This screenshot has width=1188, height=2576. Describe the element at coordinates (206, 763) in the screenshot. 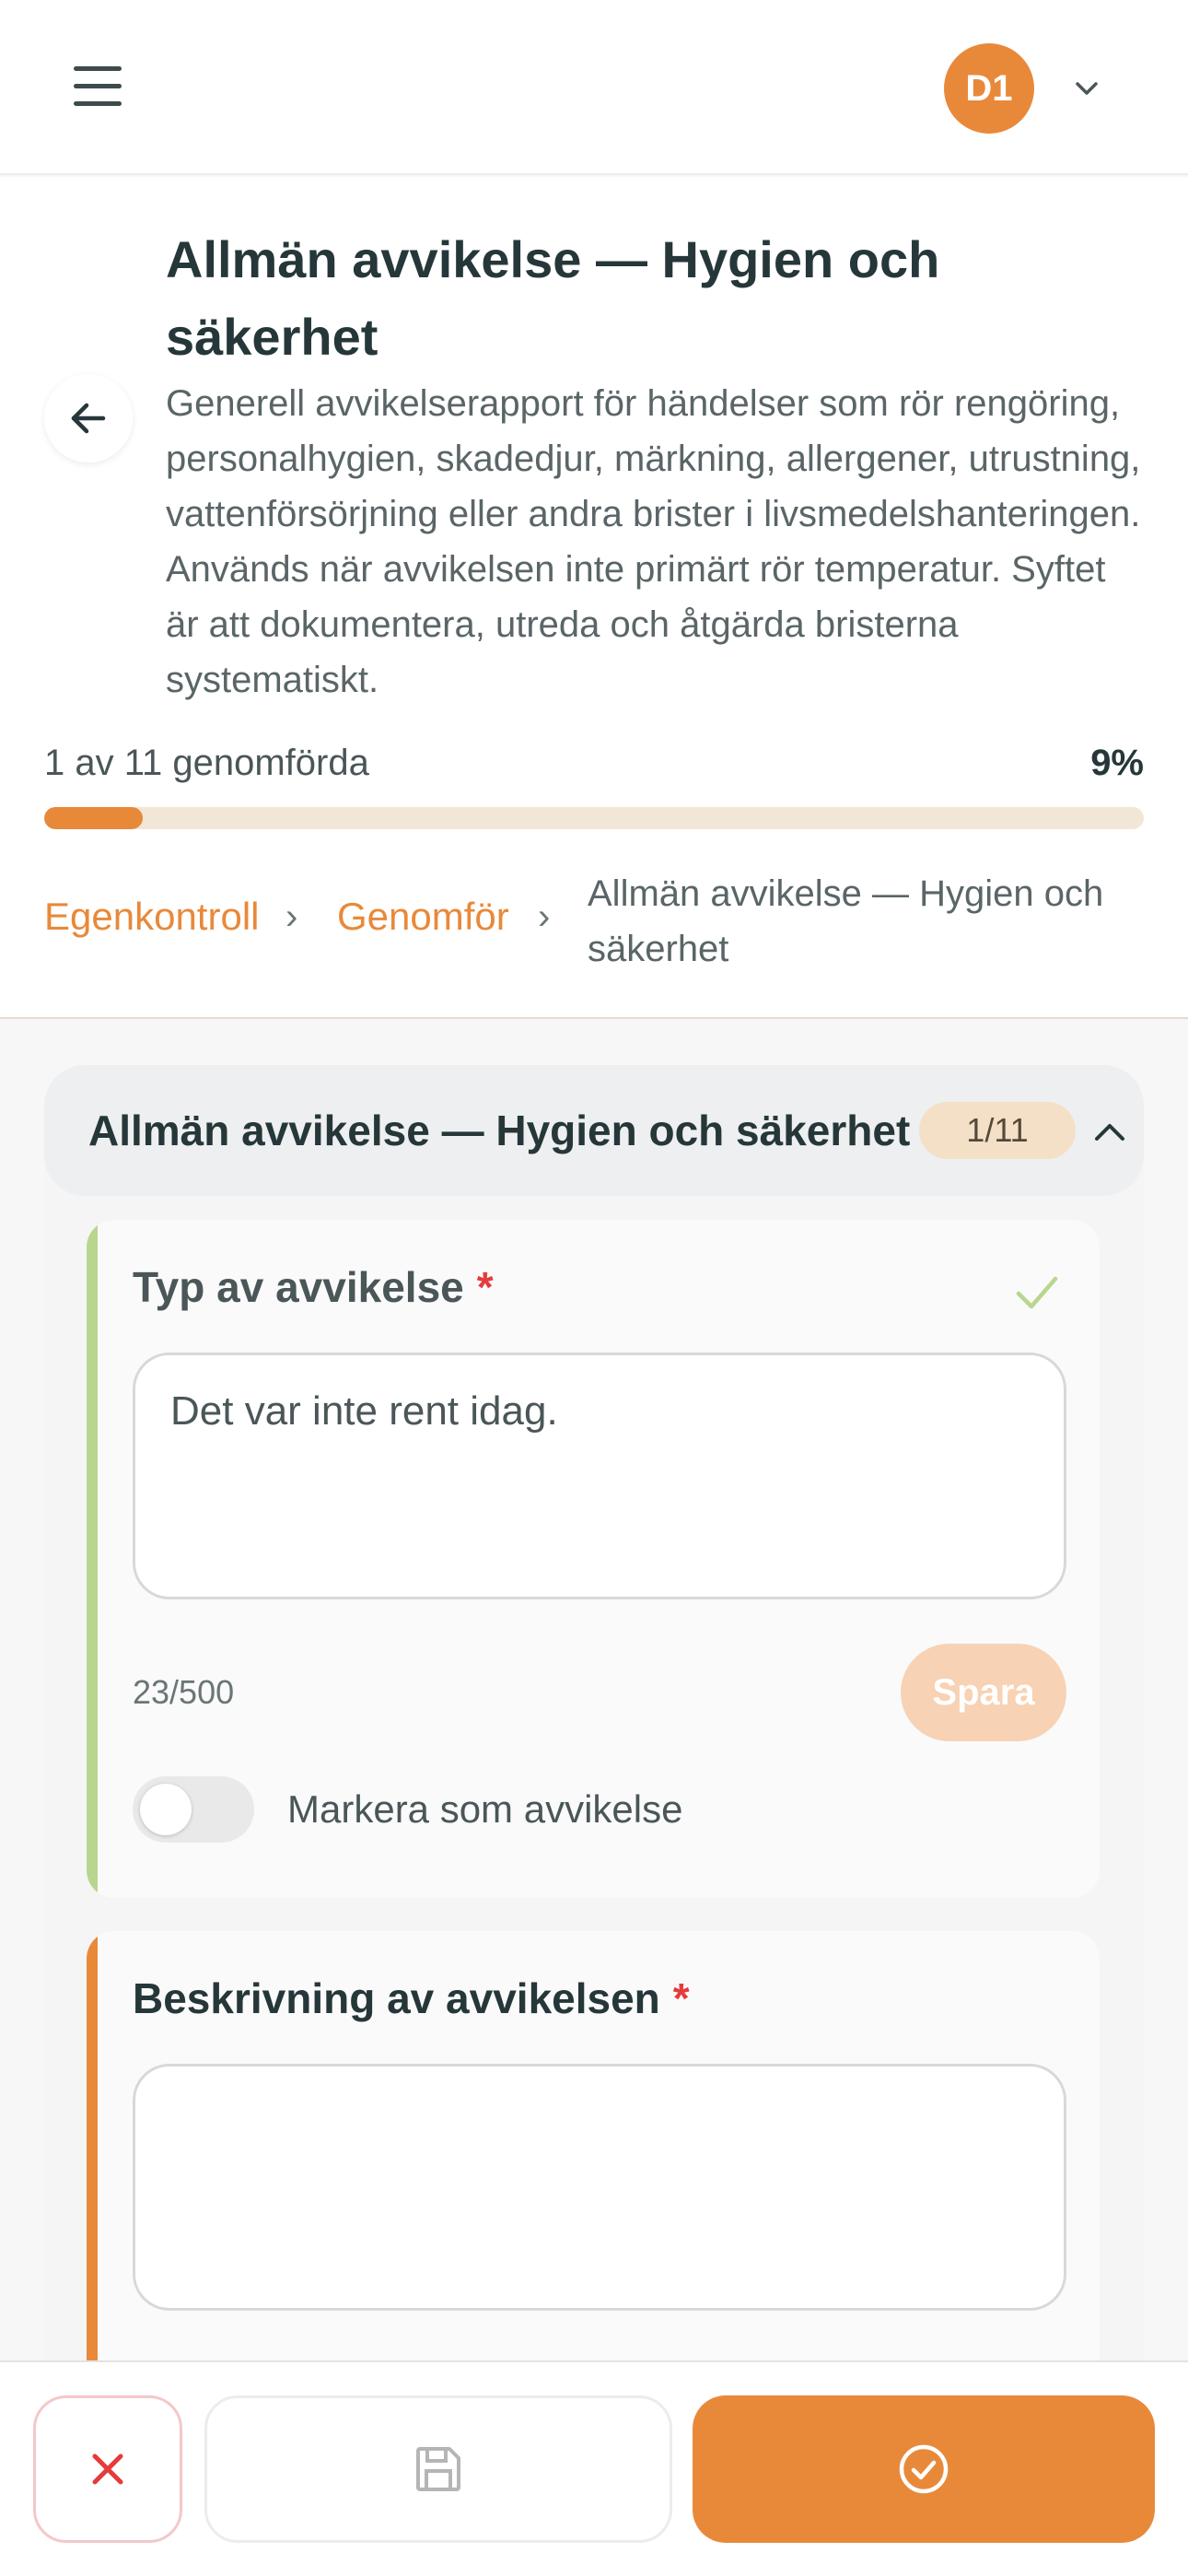

I see `progress-label: 1 av 11 genomförda` at that location.